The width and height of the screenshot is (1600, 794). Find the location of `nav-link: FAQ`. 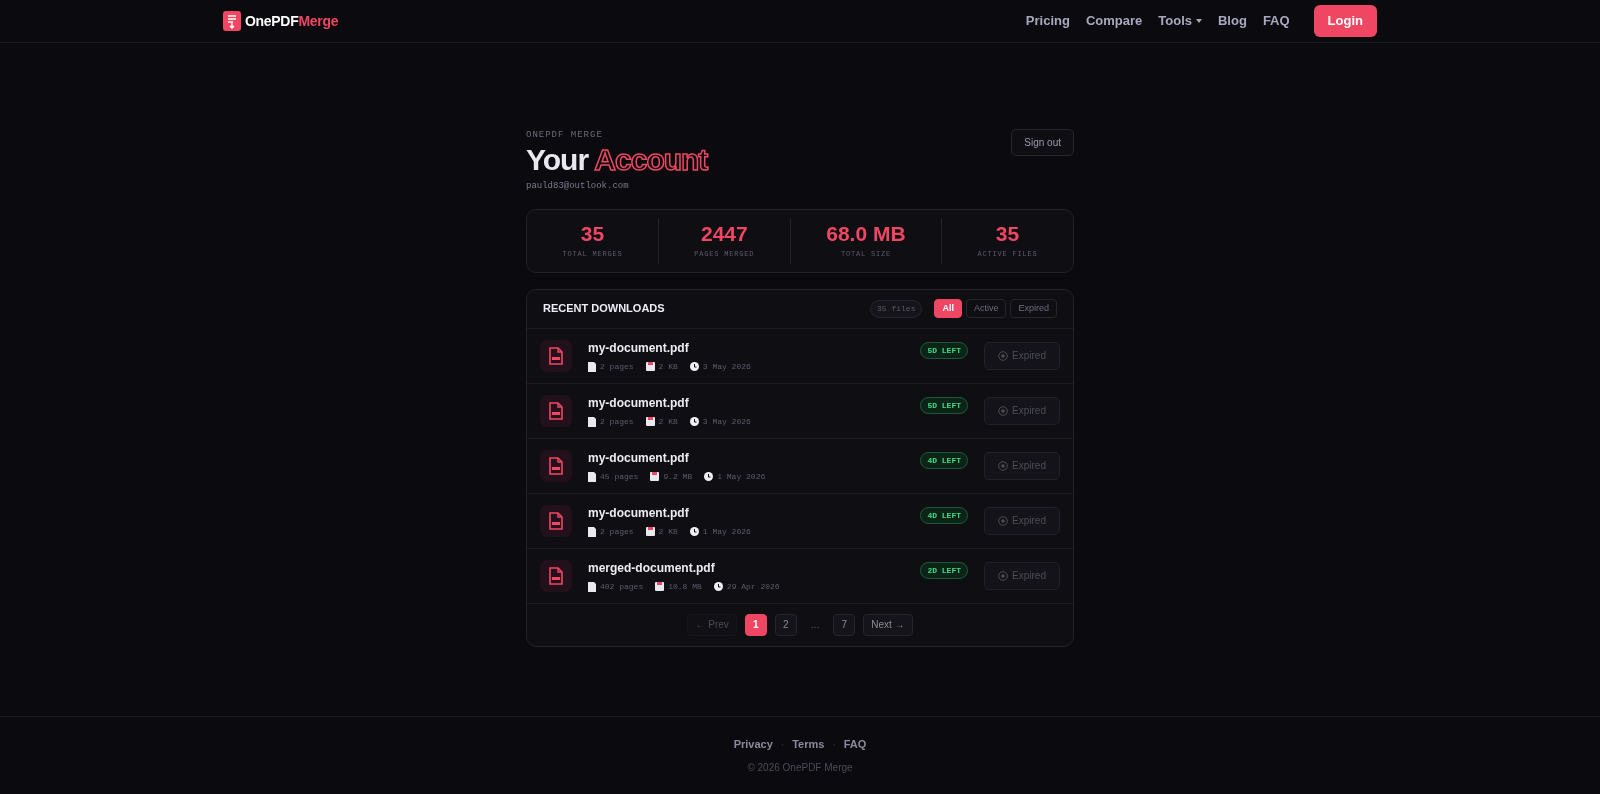

nav-link: FAQ is located at coordinates (1276, 21).